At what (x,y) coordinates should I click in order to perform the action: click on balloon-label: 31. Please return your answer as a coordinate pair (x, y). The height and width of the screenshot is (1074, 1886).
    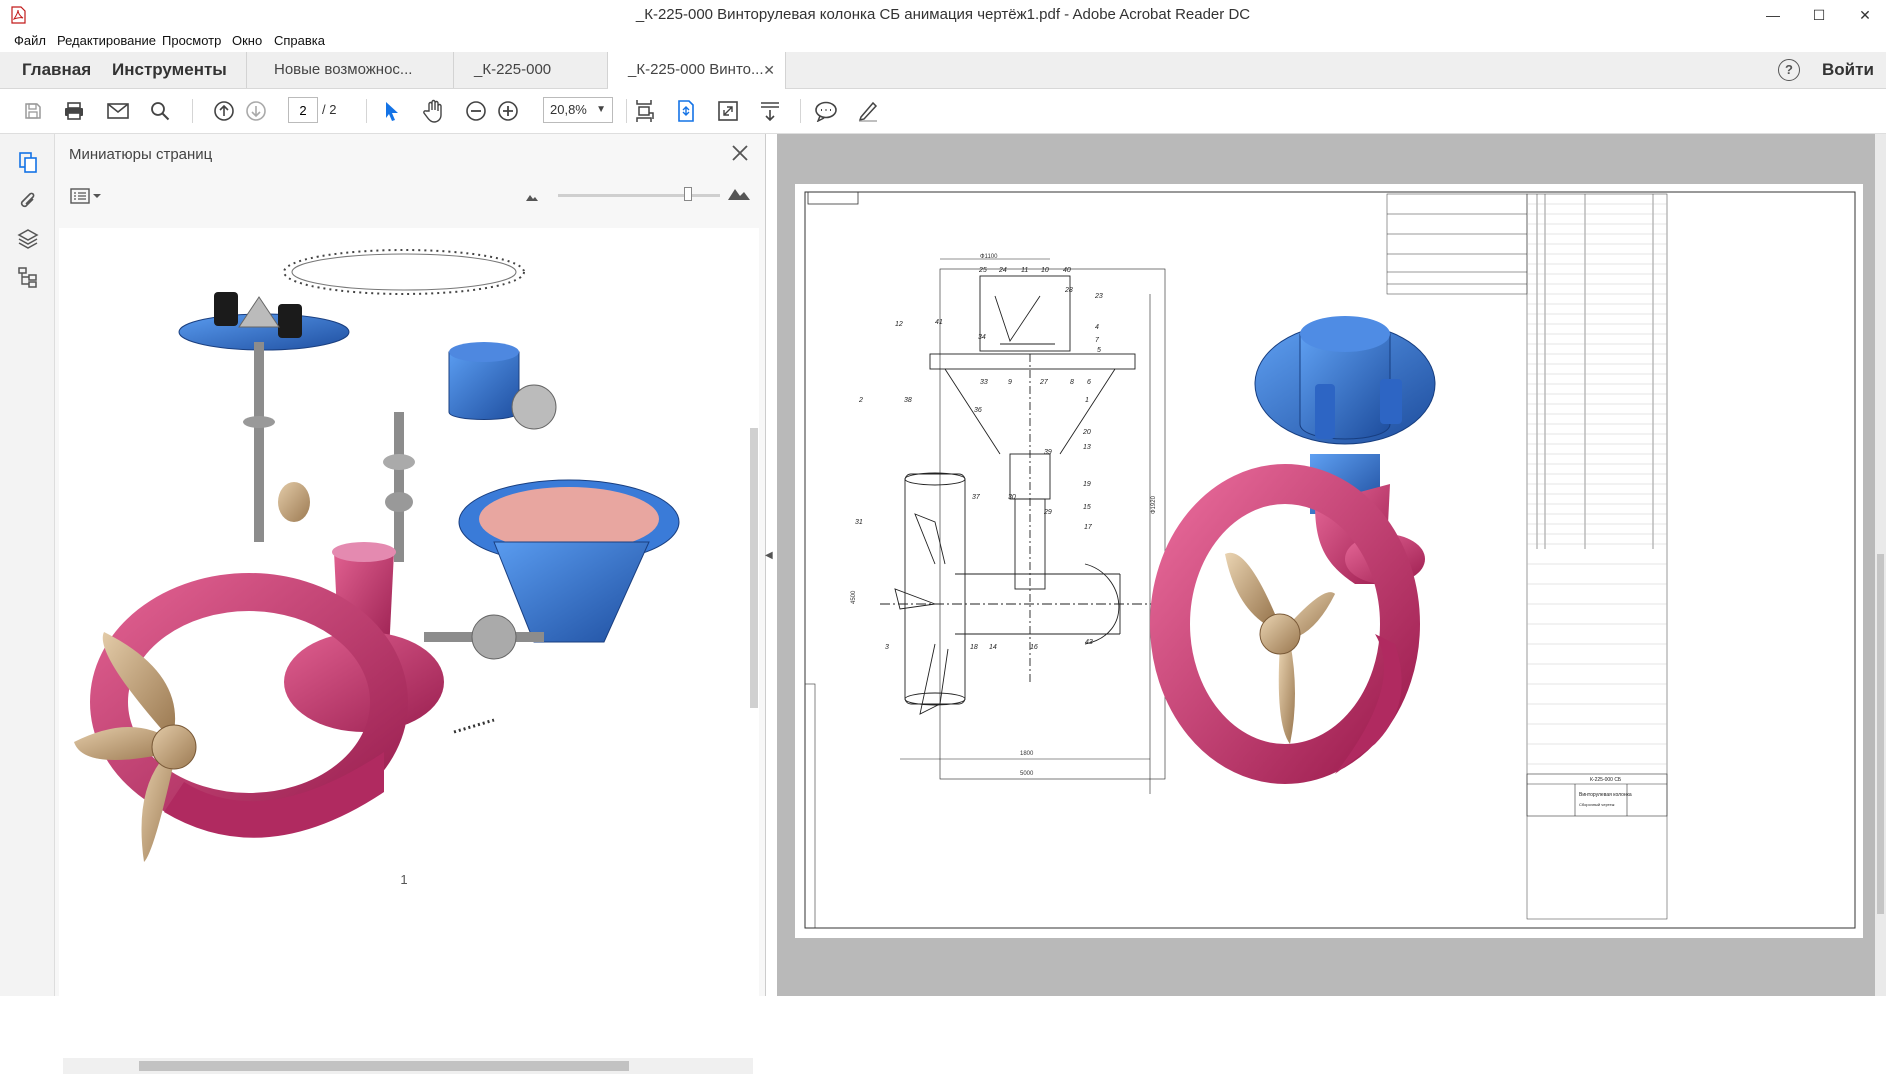
    Looking at the image, I should click on (859, 522).